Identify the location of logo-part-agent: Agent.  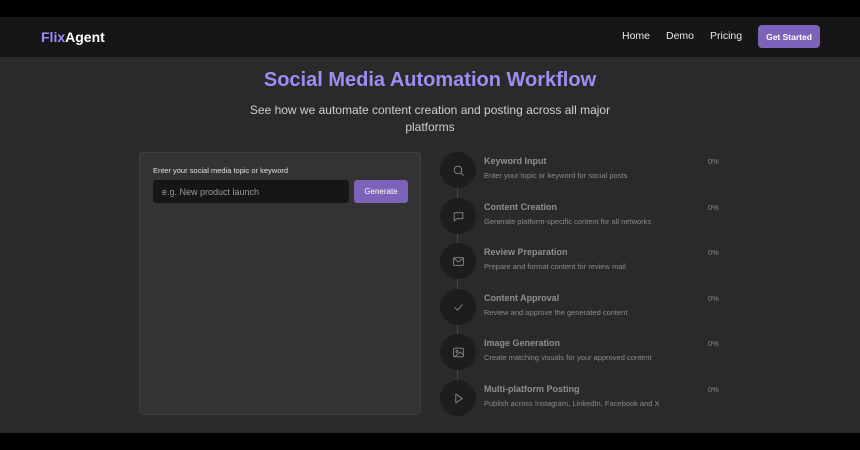
(85, 37).